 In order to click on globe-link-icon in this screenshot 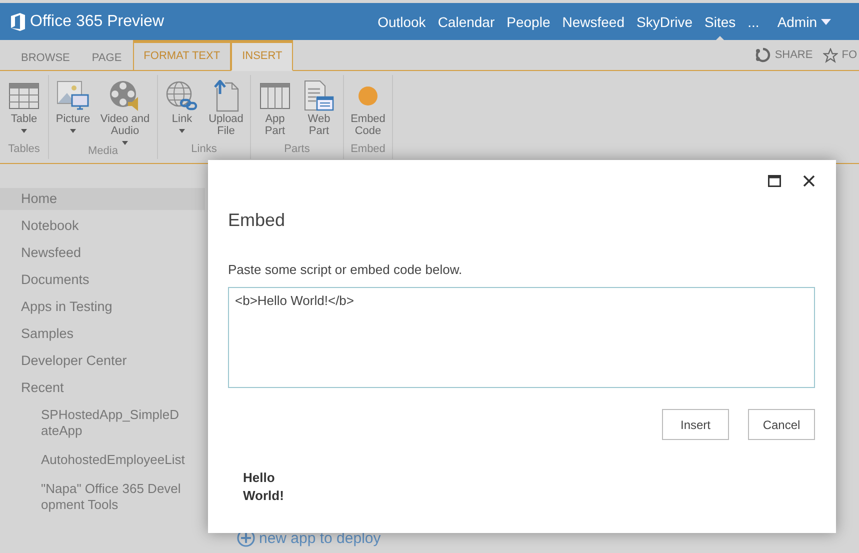, I will do `click(182, 96)`.